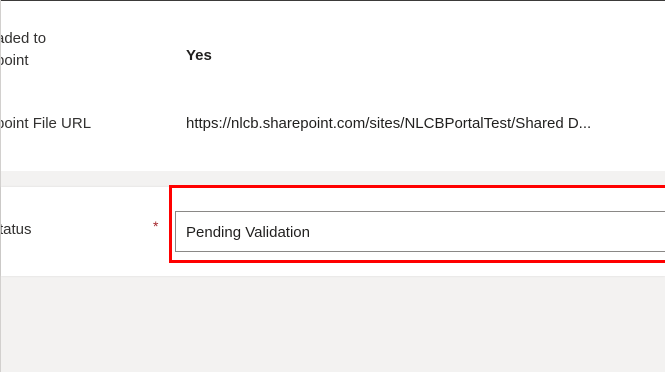 The width and height of the screenshot is (665, 372). What do you see at coordinates (15, 60) in the screenshot?
I see `uploaded-label-line2: point` at bounding box center [15, 60].